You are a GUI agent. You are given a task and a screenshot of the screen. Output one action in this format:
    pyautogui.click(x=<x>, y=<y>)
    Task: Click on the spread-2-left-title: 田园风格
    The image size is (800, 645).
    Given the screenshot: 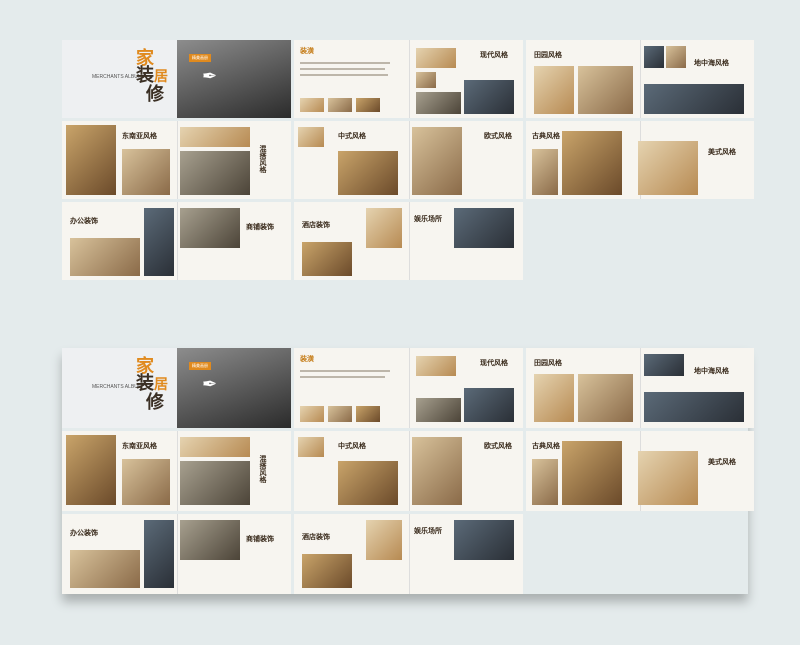 What is the action you would take?
    pyautogui.click(x=548, y=54)
    